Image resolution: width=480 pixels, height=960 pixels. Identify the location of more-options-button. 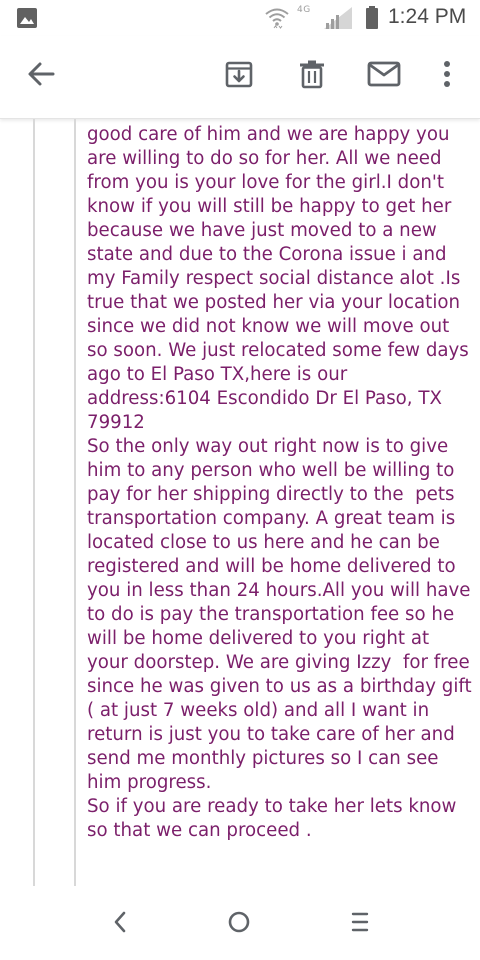
(447, 76).